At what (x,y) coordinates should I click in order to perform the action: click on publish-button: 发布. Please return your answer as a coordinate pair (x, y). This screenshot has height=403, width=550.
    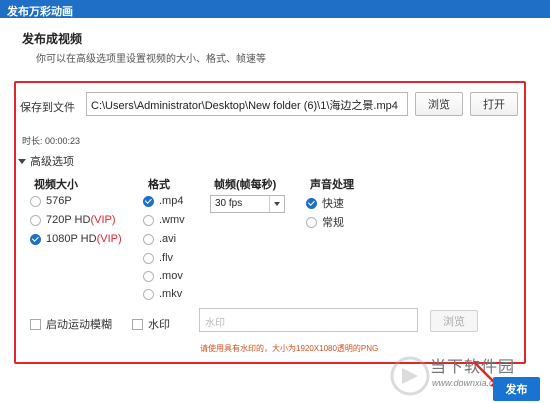
    Looking at the image, I should click on (516, 389).